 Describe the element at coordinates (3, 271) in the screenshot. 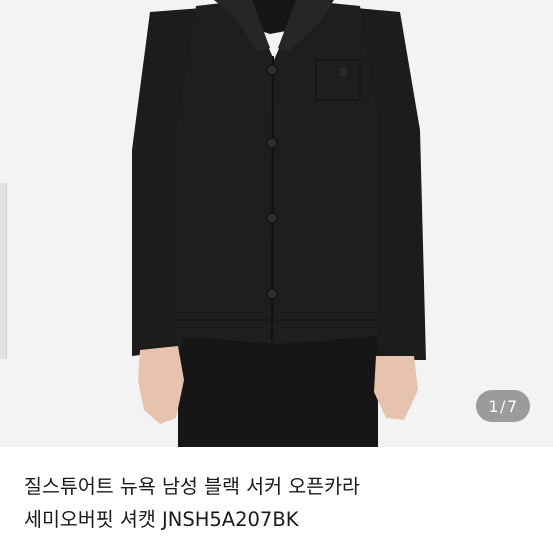

I see `carousel-previous-edge` at that location.